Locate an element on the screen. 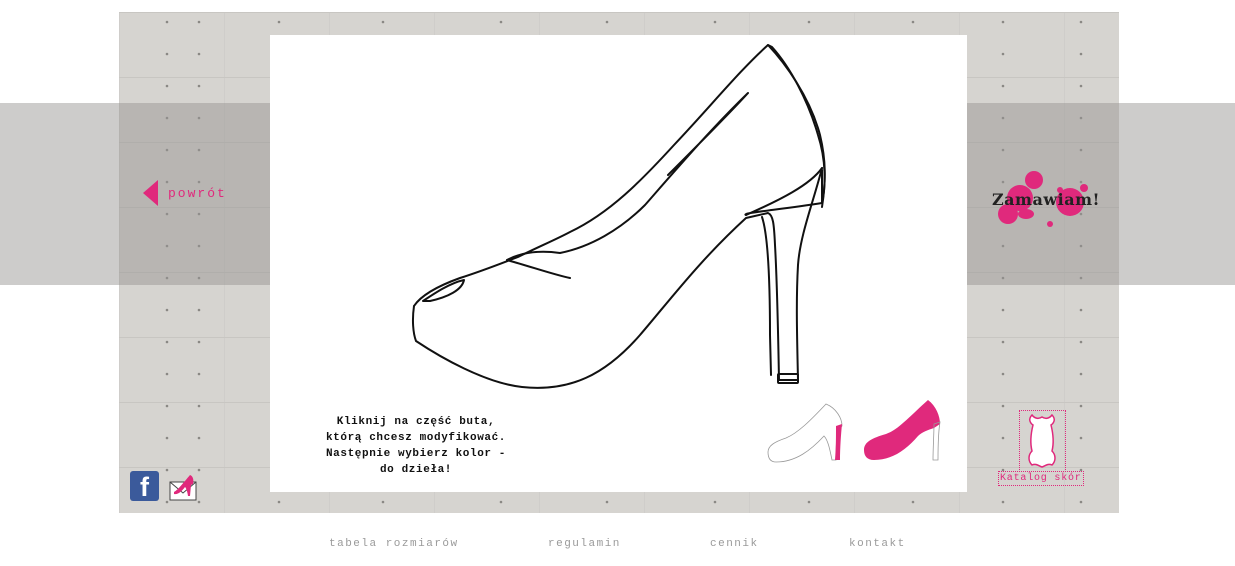 The height and width of the screenshot is (566, 1235). catalog-label: Katalog skór is located at coordinates (1041, 478).